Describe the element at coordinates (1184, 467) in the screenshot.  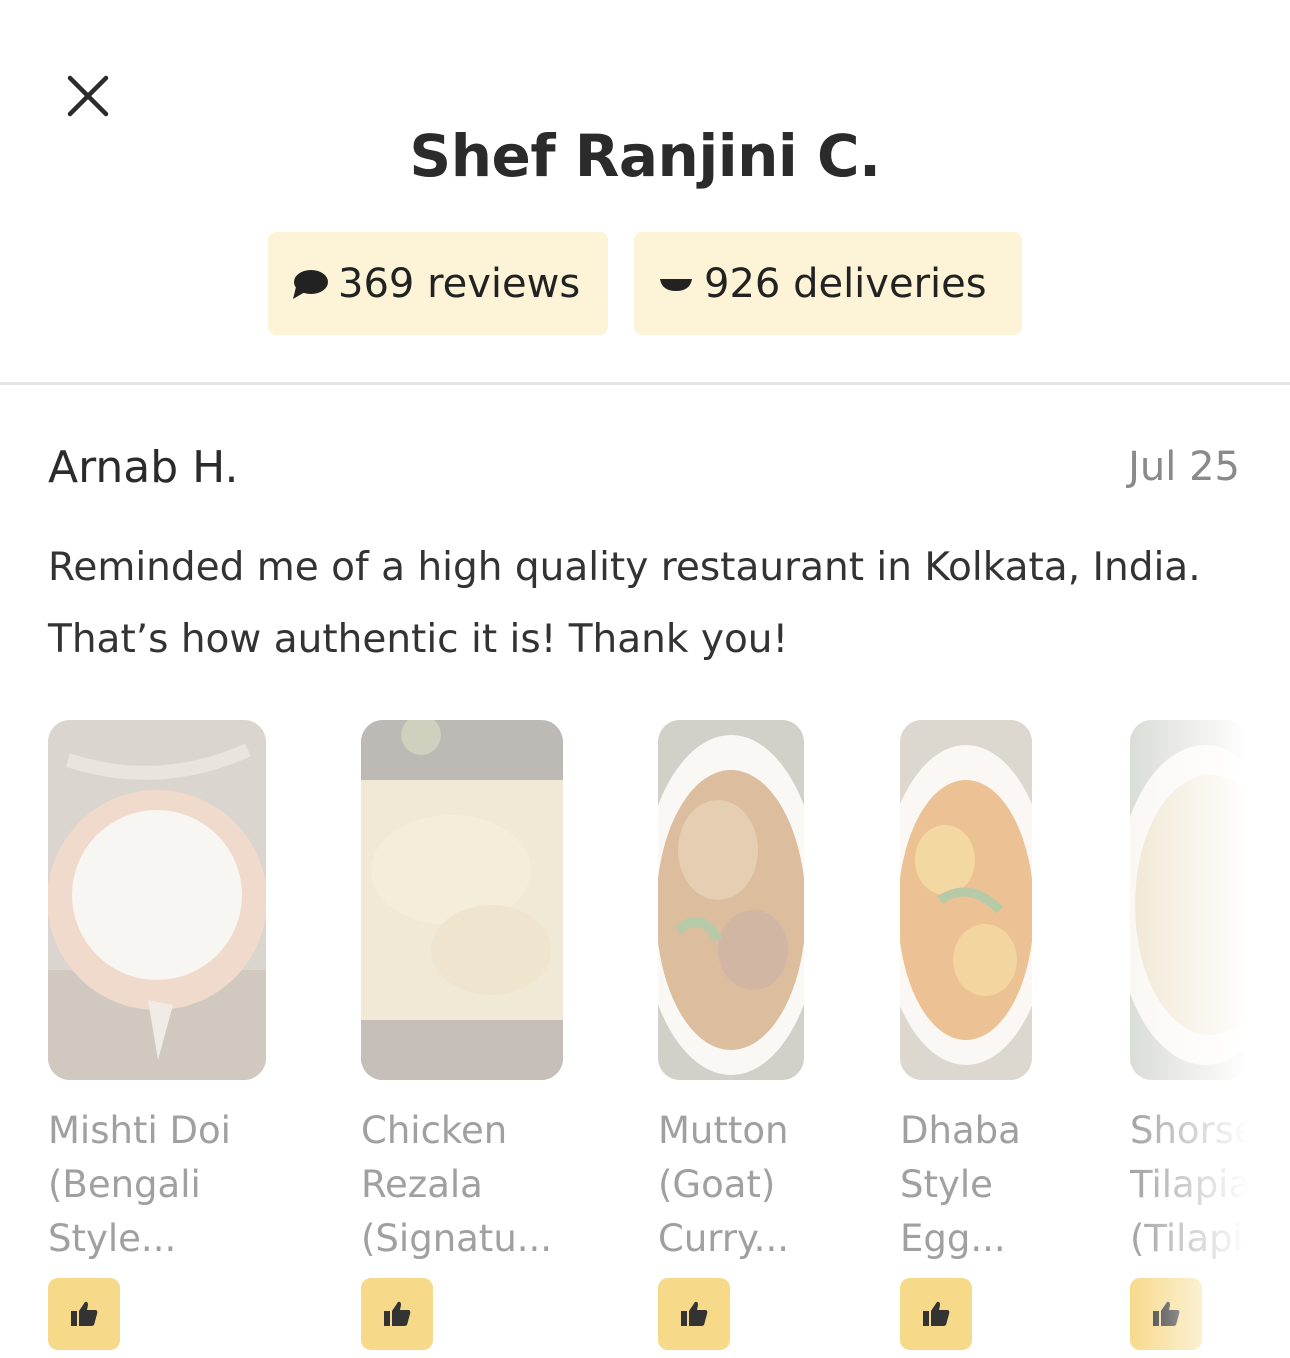
I see `review-date: Jul 25` at that location.